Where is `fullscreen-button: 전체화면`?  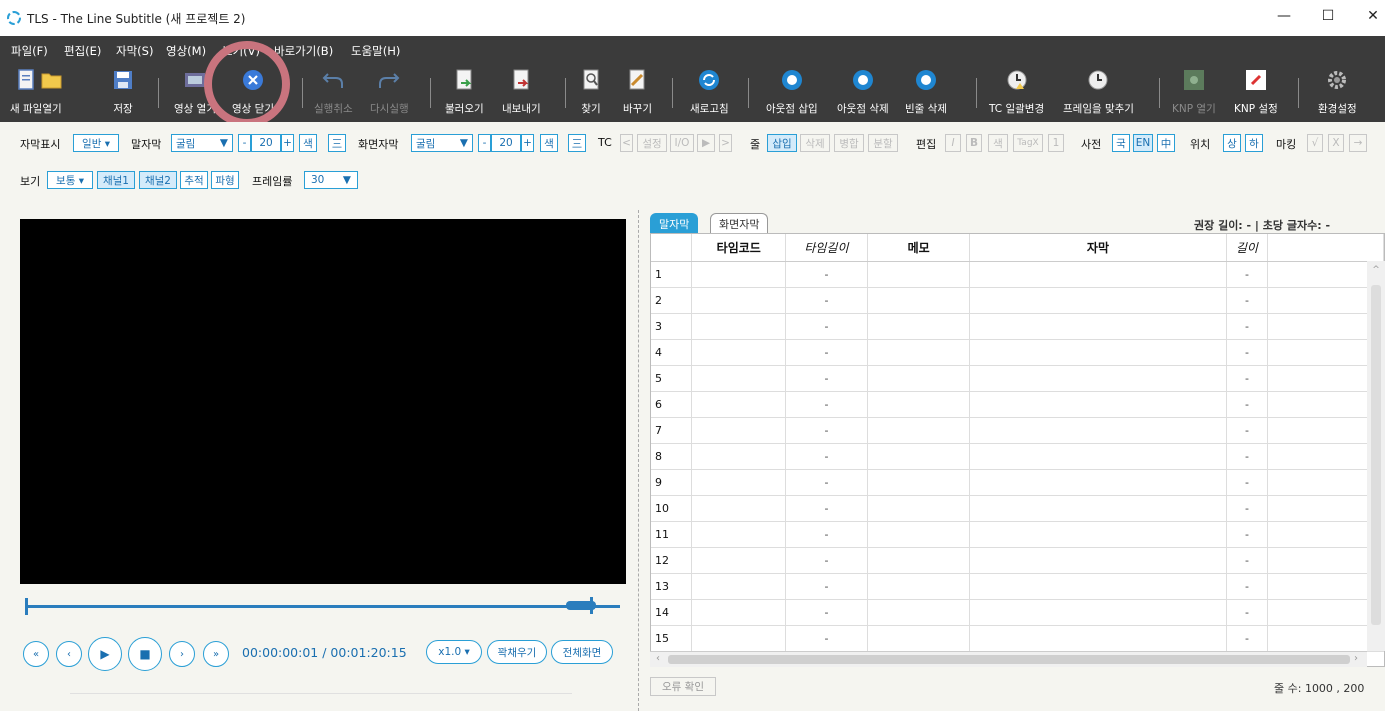 fullscreen-button: 전체화면 is located at coordinates (582, 652).